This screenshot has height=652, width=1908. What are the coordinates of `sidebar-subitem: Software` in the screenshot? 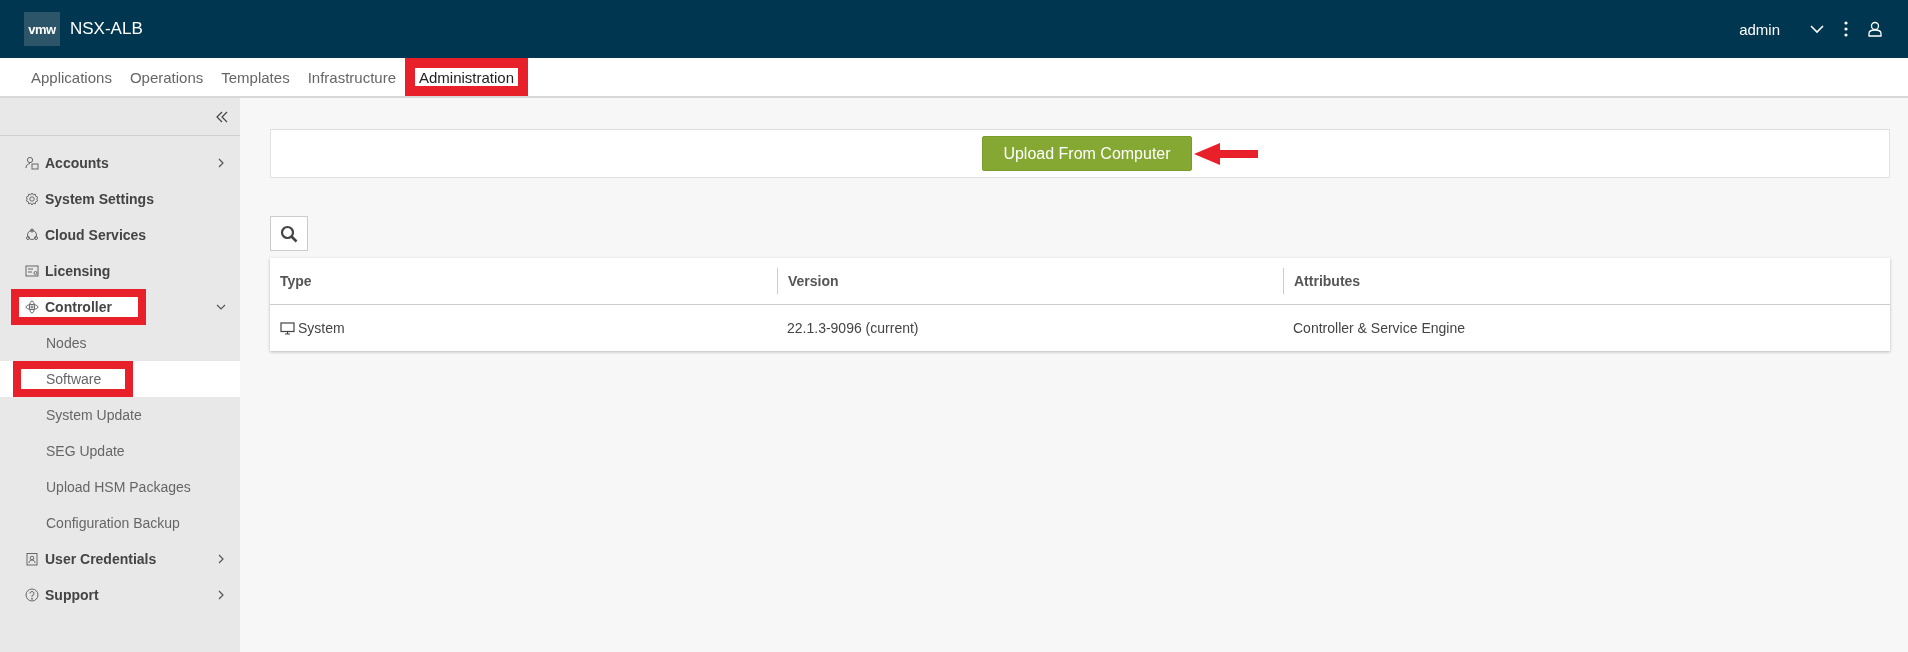 It's located at (120, 379).